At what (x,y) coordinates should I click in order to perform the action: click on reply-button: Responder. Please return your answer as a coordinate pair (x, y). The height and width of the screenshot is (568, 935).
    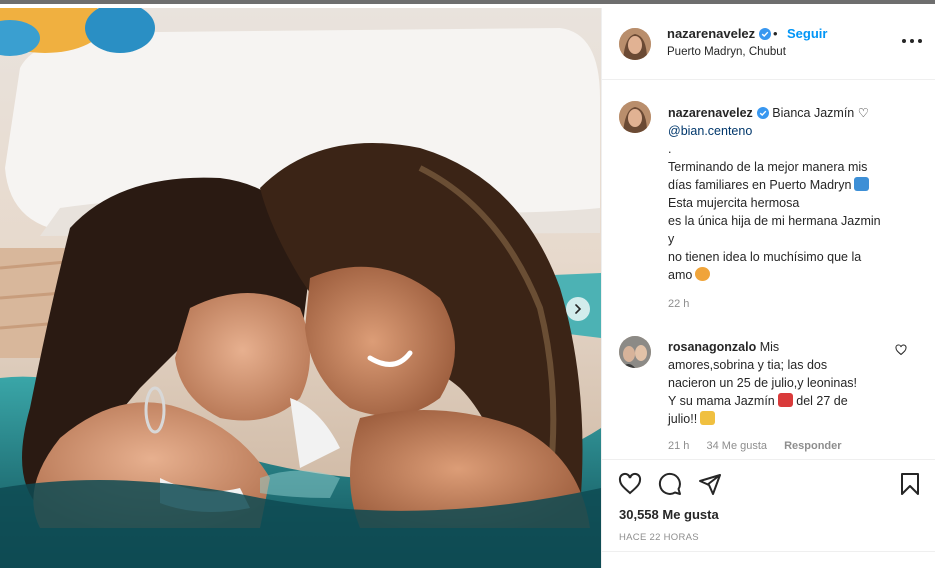
    Looking at the image, I should click on (812, 446).